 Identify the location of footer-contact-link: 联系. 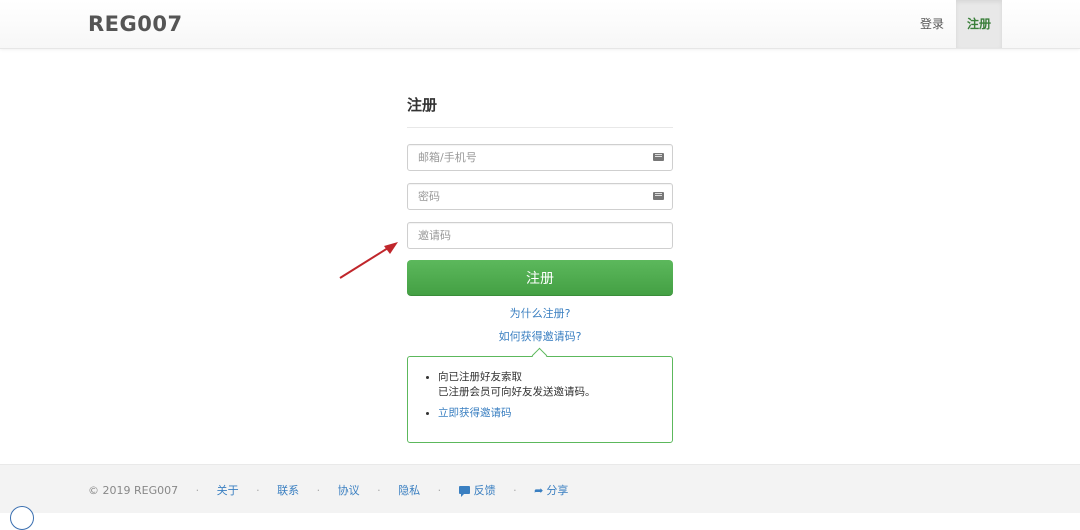
(288, 490).